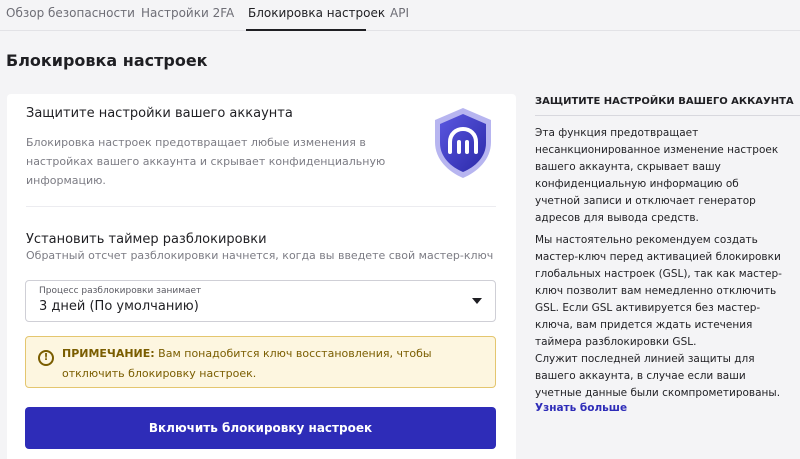 This screenshot has width=800, height=459. Describe the element at coordinates (463, 143) in the screenshot. I see `shield-logo-icon` at that location.